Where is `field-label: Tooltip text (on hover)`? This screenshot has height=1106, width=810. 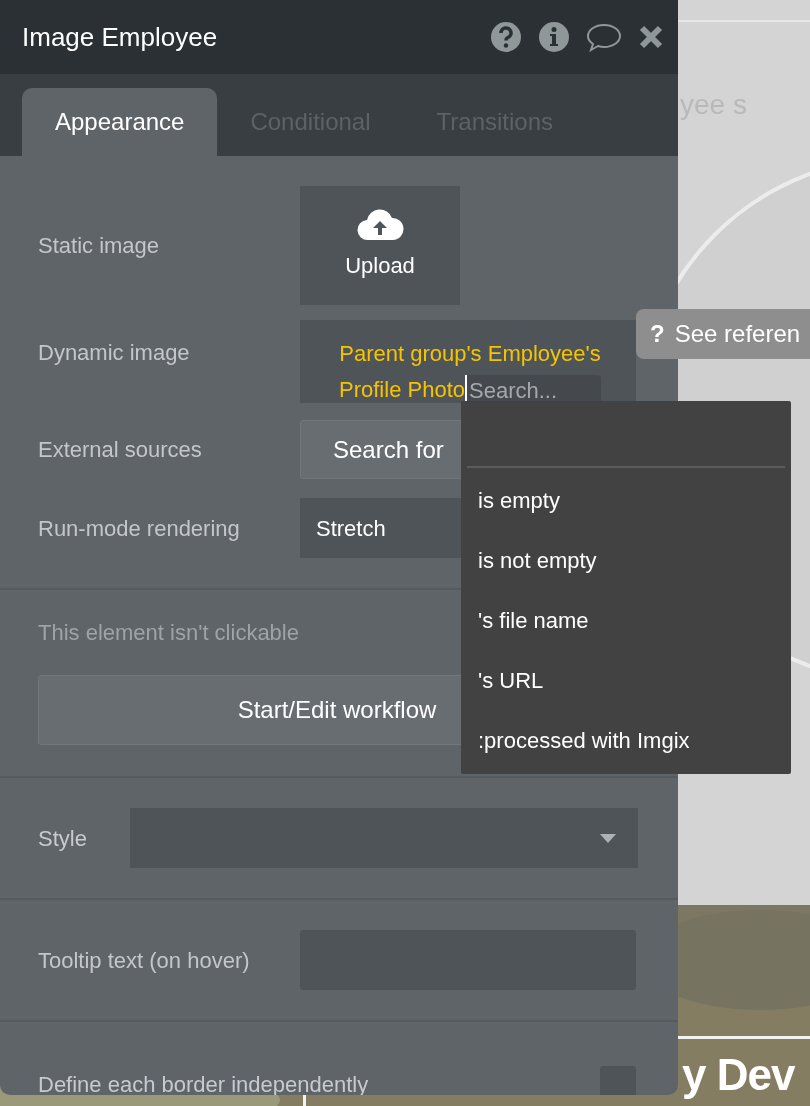
field-label: Tooltip text (on hover) is located at coordinates (144, 960).